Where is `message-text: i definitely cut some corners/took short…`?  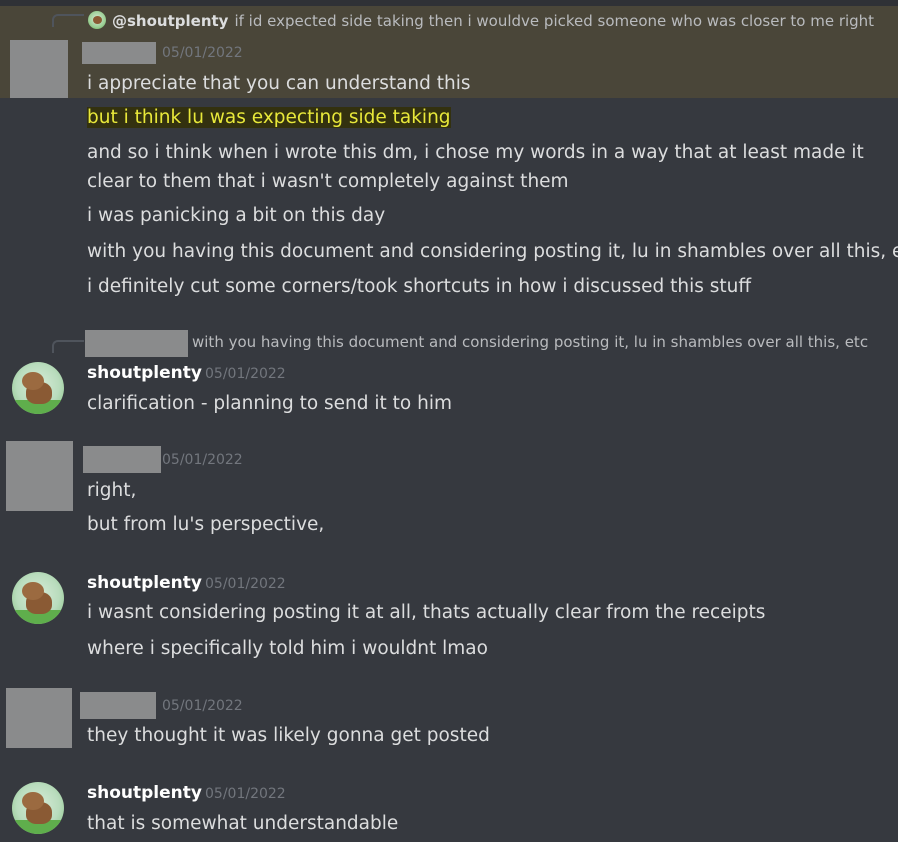 message-text: i definitely cut some corners/took short… is located at coordinates (419, 286).